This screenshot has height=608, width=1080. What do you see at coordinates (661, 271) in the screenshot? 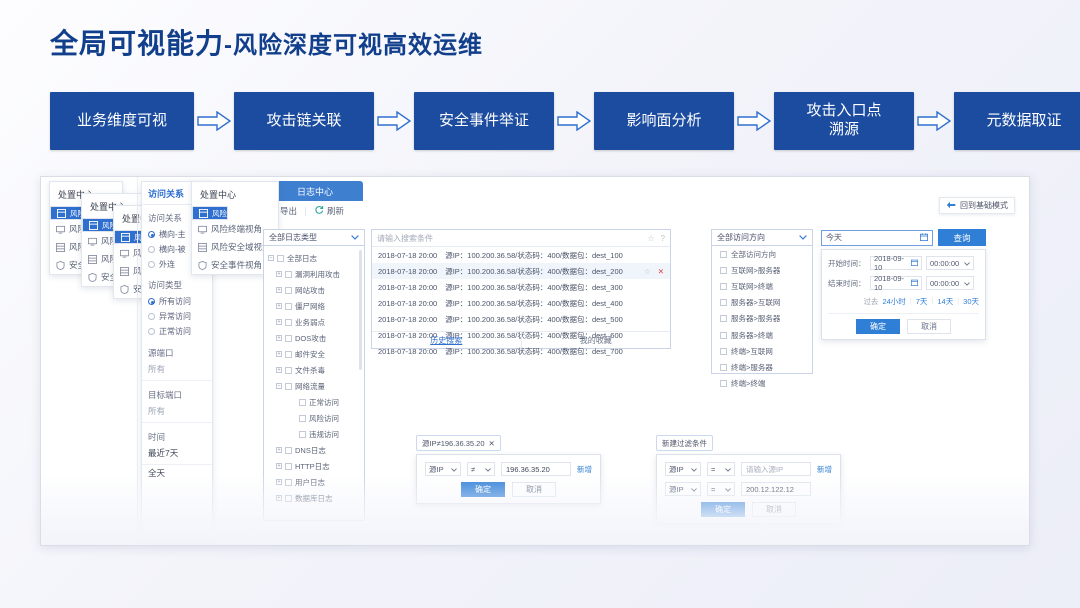
I see `delete-icon: ✕` at bounding box center [661, 271].